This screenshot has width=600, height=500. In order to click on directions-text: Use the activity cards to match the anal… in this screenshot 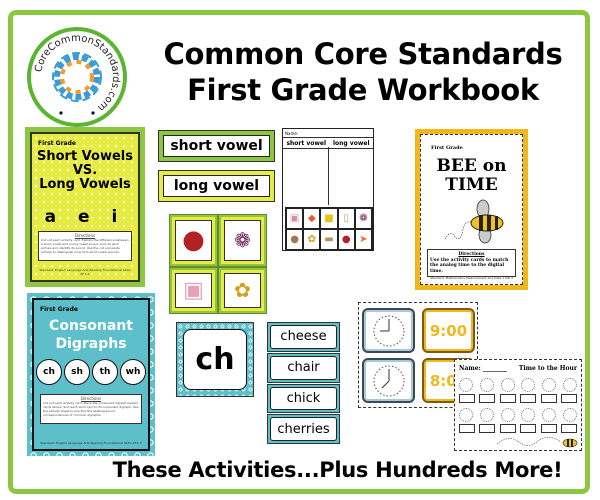, I will do `click(469, 265)`.